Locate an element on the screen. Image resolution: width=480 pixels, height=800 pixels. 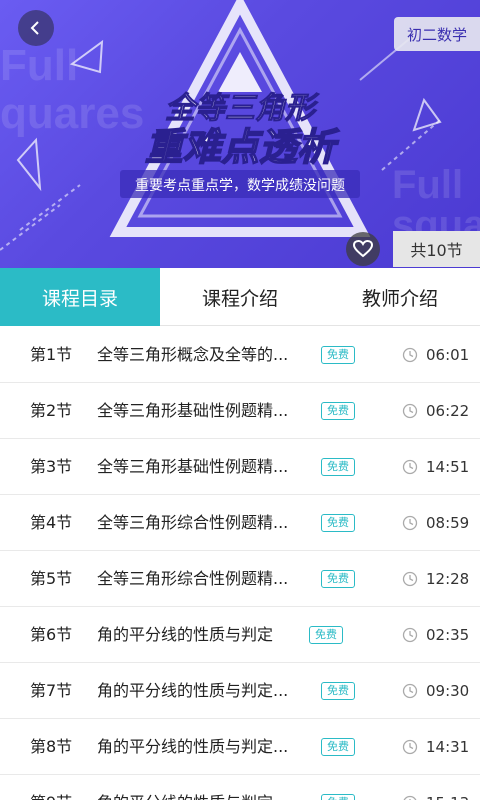
banner-headline-2: 重难点透析 is located at coordinates (242, 147).